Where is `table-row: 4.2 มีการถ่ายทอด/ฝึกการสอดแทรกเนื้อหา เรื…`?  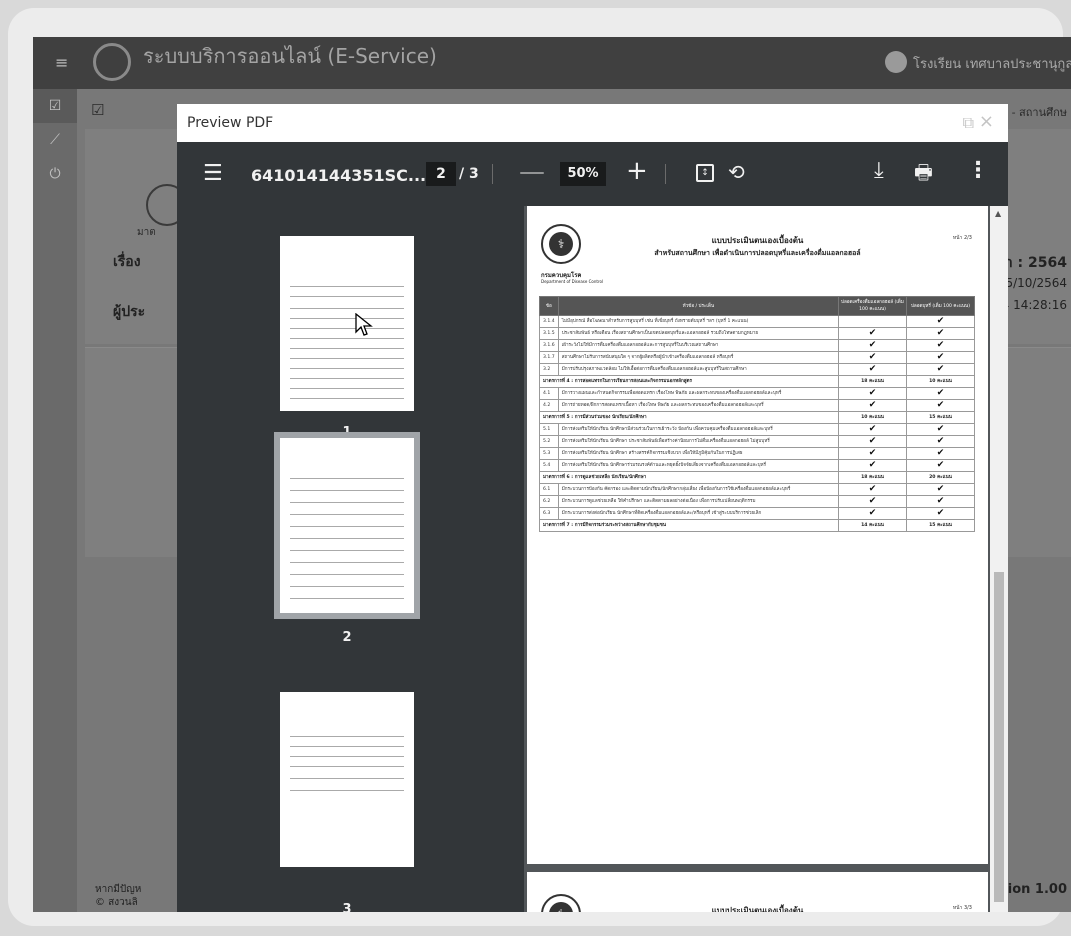
table-row: 4.2 มีการถ่ายทอด/ฝึกการสอดแทรกเนื้อหา เรื… is located at coordinates (757, 405).